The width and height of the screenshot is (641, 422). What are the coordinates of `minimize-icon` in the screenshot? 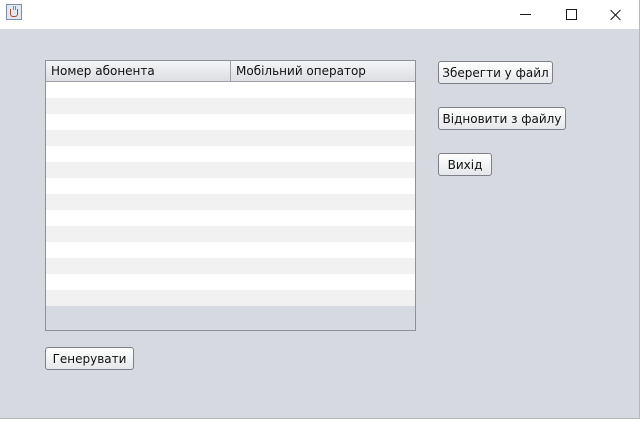 It's located at (525, 14).